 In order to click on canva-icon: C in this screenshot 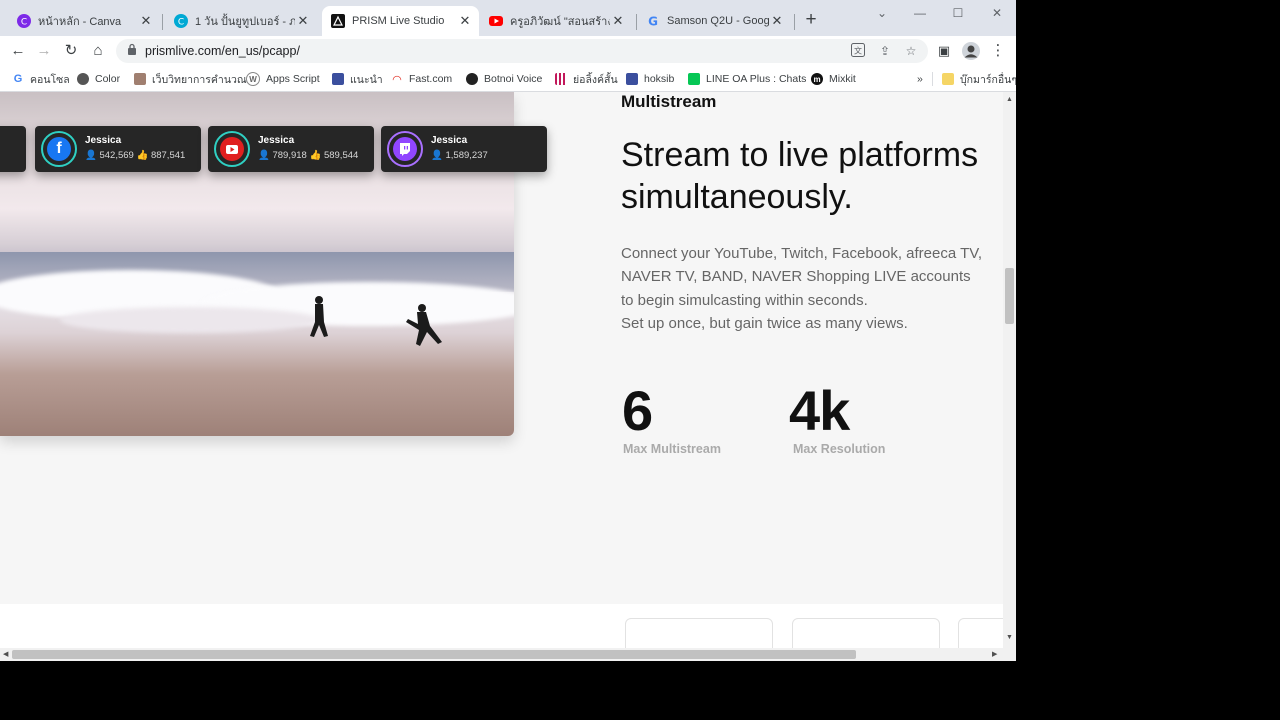, I will do `click(24, 21)`.